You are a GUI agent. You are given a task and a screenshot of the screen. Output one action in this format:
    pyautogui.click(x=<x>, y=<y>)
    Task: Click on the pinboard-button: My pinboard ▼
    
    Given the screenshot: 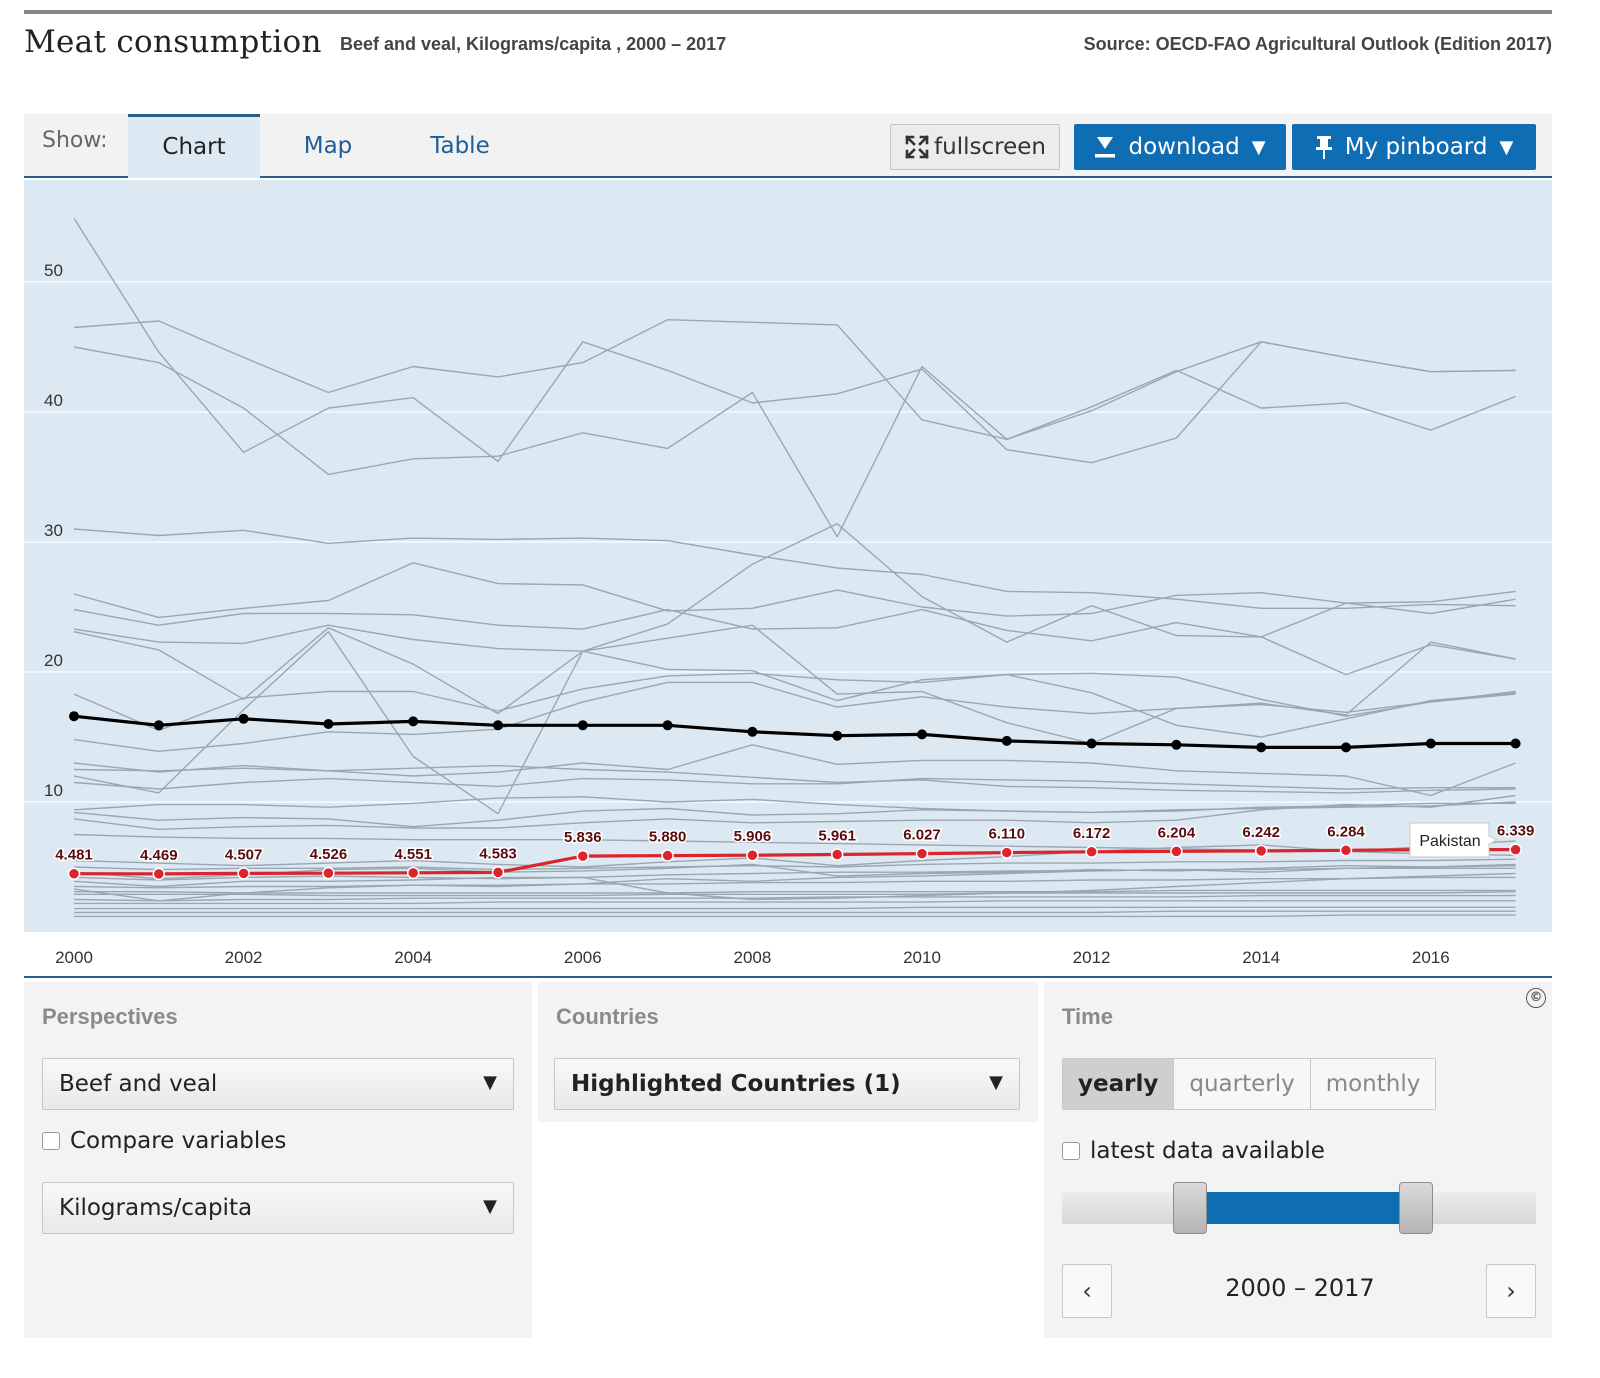 What is the action you would take?
    pyautogui.click(x=1414, y=147)
    